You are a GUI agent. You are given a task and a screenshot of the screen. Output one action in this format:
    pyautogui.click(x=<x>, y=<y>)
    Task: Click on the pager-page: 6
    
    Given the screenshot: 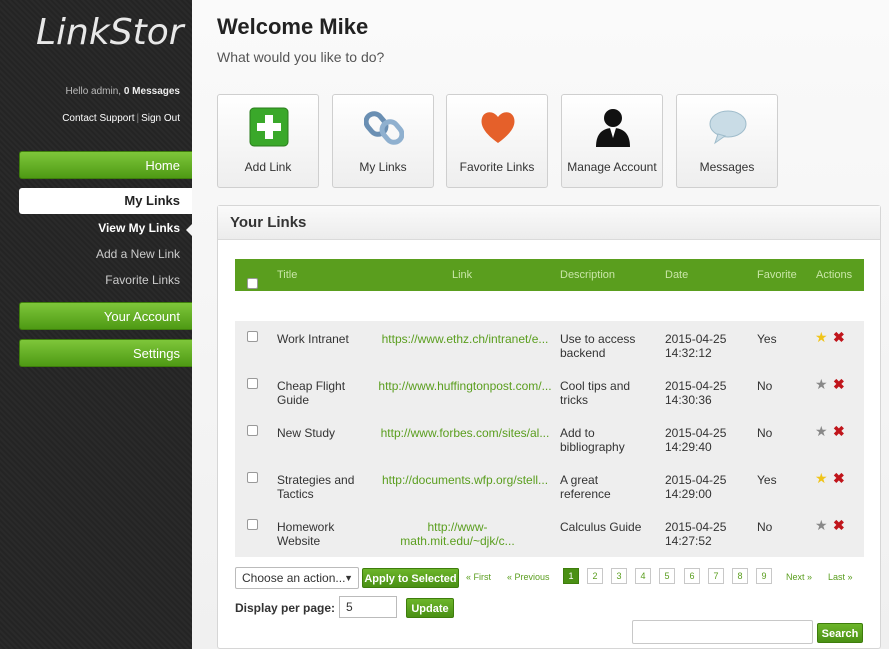 What is the action you would take?
    pyautogui.click(x=692, y=576)
    